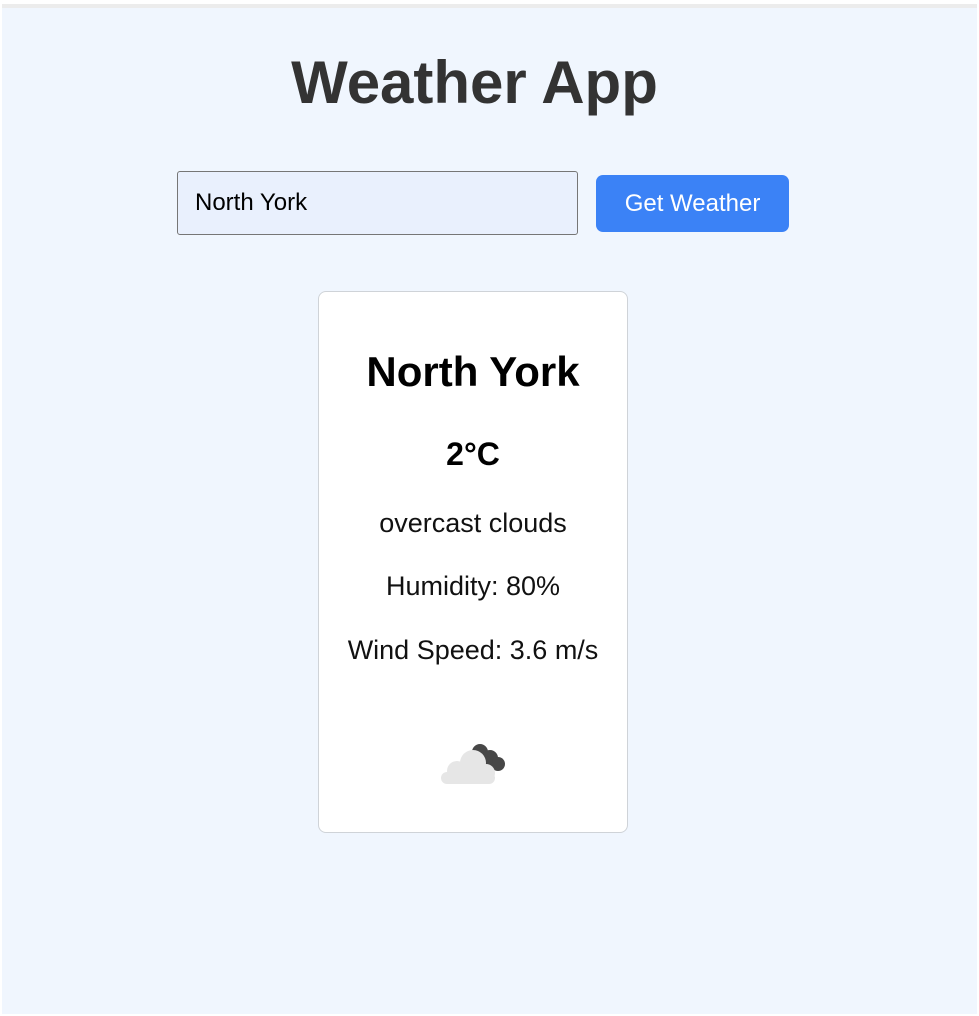 This screenshot has height=1016, width=979. I want to click on weather-wind-speed: Wind Speed: 3.6 m/s, so click(473, 650).